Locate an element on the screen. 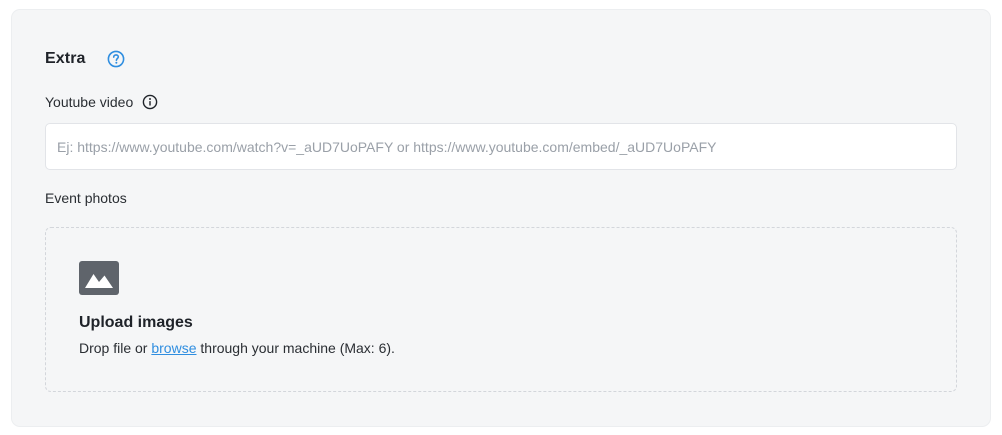  upload-images-title: Upload images is located at coordinates (136, 322).